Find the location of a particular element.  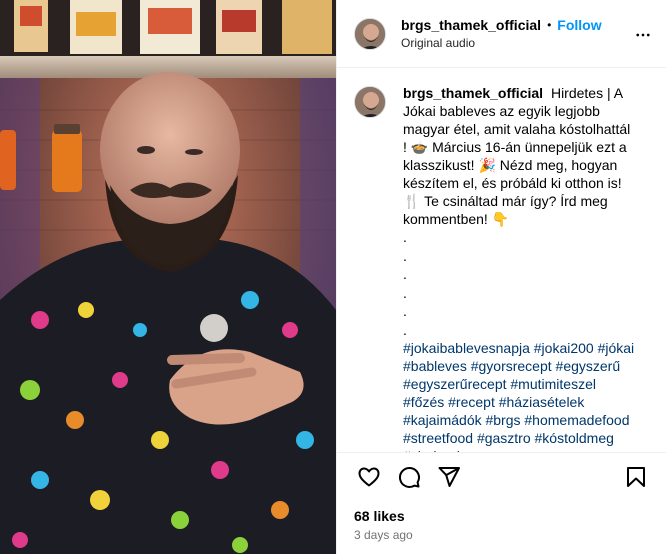

author-line: brgs_thamek_official • Follow is located at coordinates (501, 25).